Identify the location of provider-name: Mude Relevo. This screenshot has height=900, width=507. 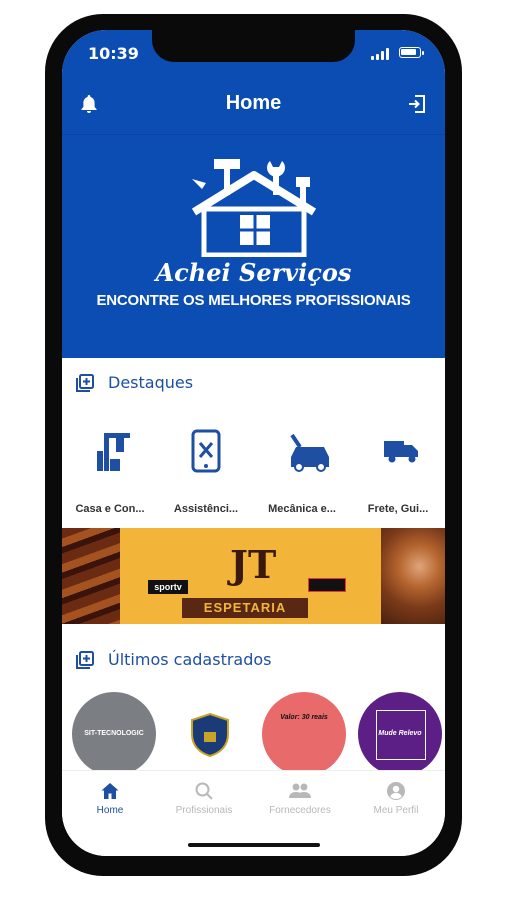
(400, 733).